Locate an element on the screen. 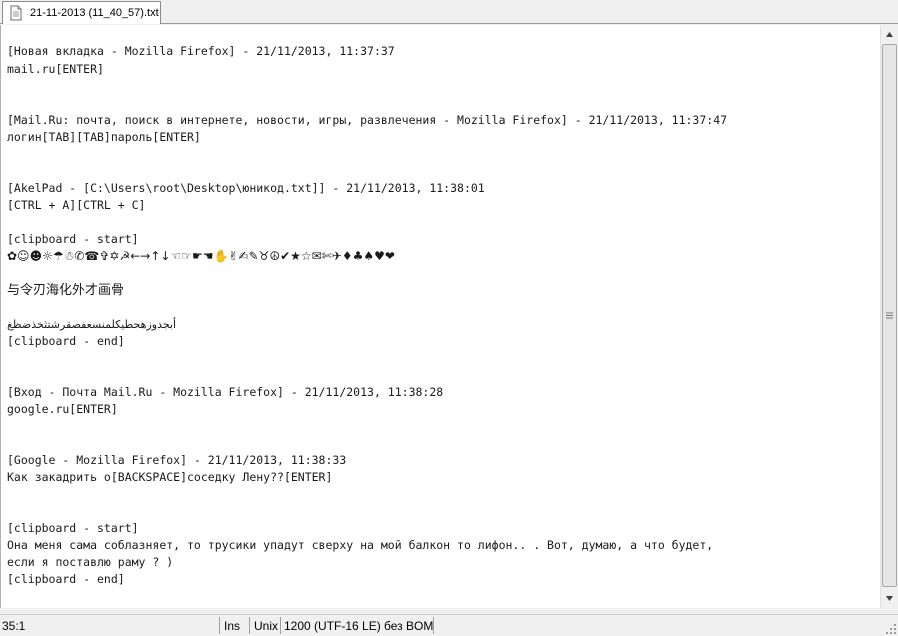  text-document-icon is located at coordinates (16, 13).